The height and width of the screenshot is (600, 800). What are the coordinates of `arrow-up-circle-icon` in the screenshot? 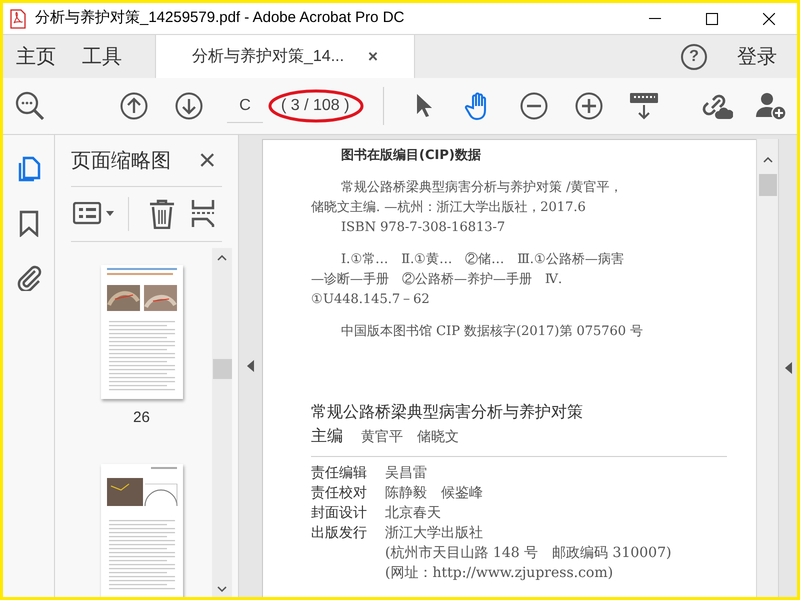 It's located at (134, 106).